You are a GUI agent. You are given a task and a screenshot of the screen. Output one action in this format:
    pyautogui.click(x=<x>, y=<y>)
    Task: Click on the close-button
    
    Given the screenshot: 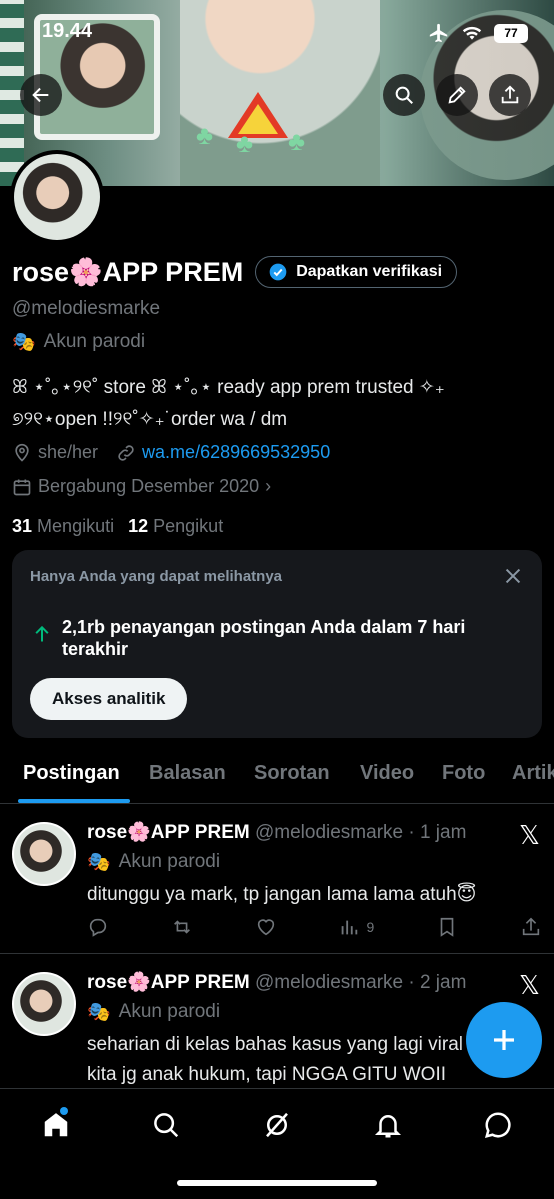 What is the action you would take?
    pyautogui.click(x=513, y=578)
    